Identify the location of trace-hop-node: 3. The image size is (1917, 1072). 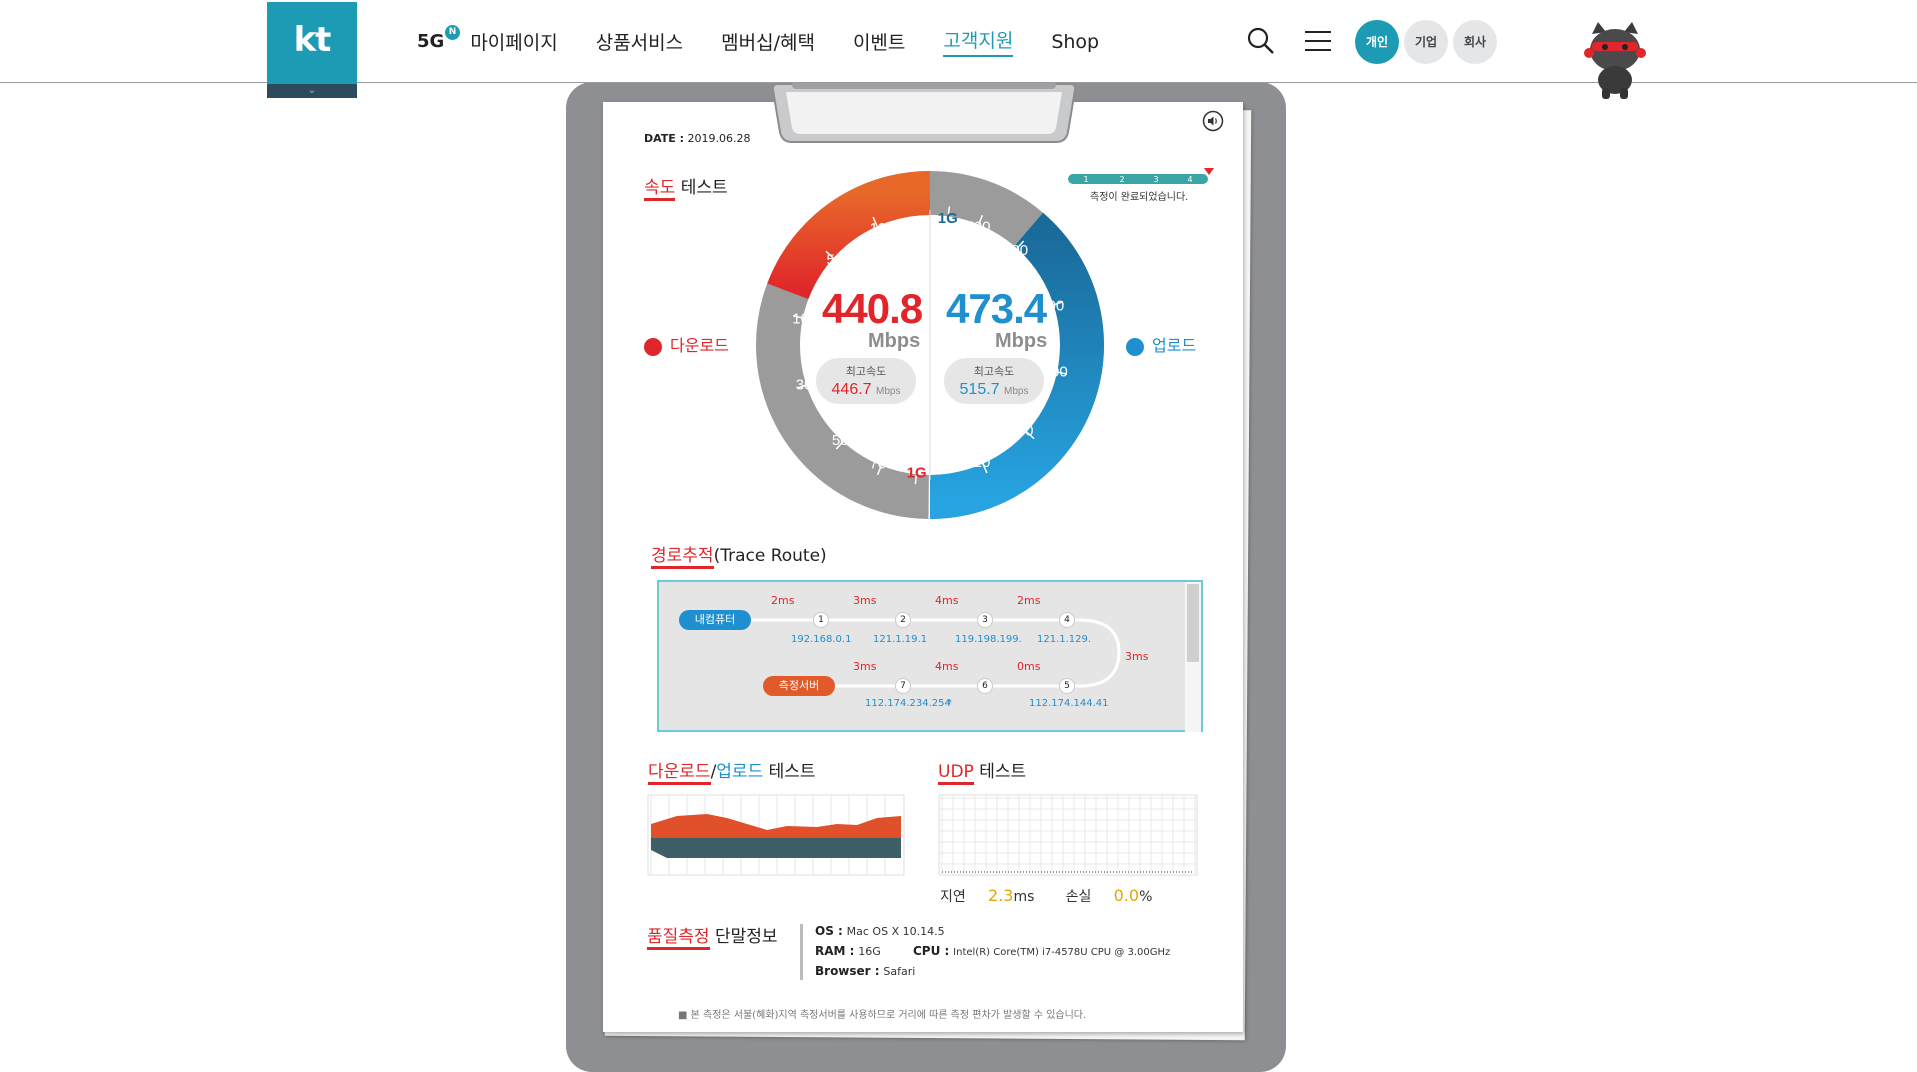
(985, 620).